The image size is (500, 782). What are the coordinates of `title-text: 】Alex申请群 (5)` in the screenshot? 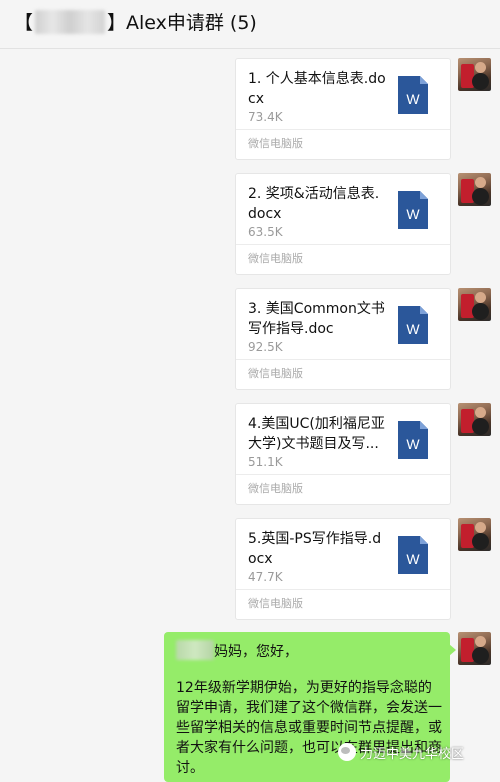 It's located at (182, 23).